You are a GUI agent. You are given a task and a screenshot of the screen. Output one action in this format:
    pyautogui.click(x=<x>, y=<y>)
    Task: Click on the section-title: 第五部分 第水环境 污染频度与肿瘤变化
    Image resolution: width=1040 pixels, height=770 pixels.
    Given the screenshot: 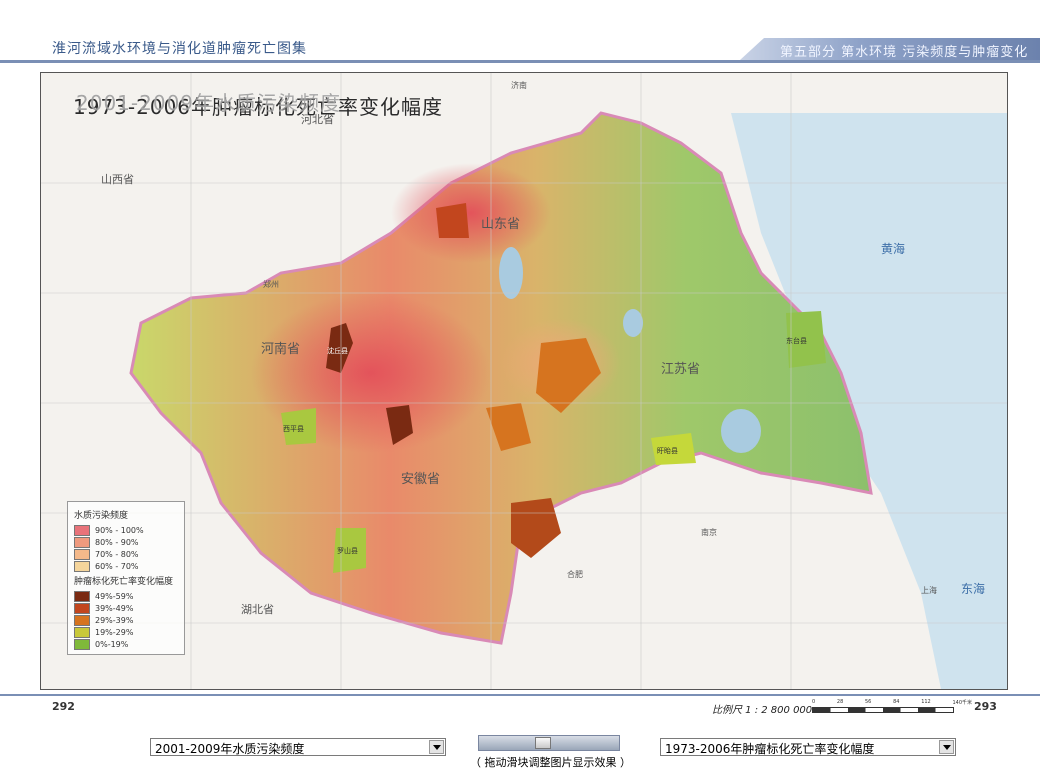 What is the action you would take?
    pyautogui.click(x=904, y=52)
    